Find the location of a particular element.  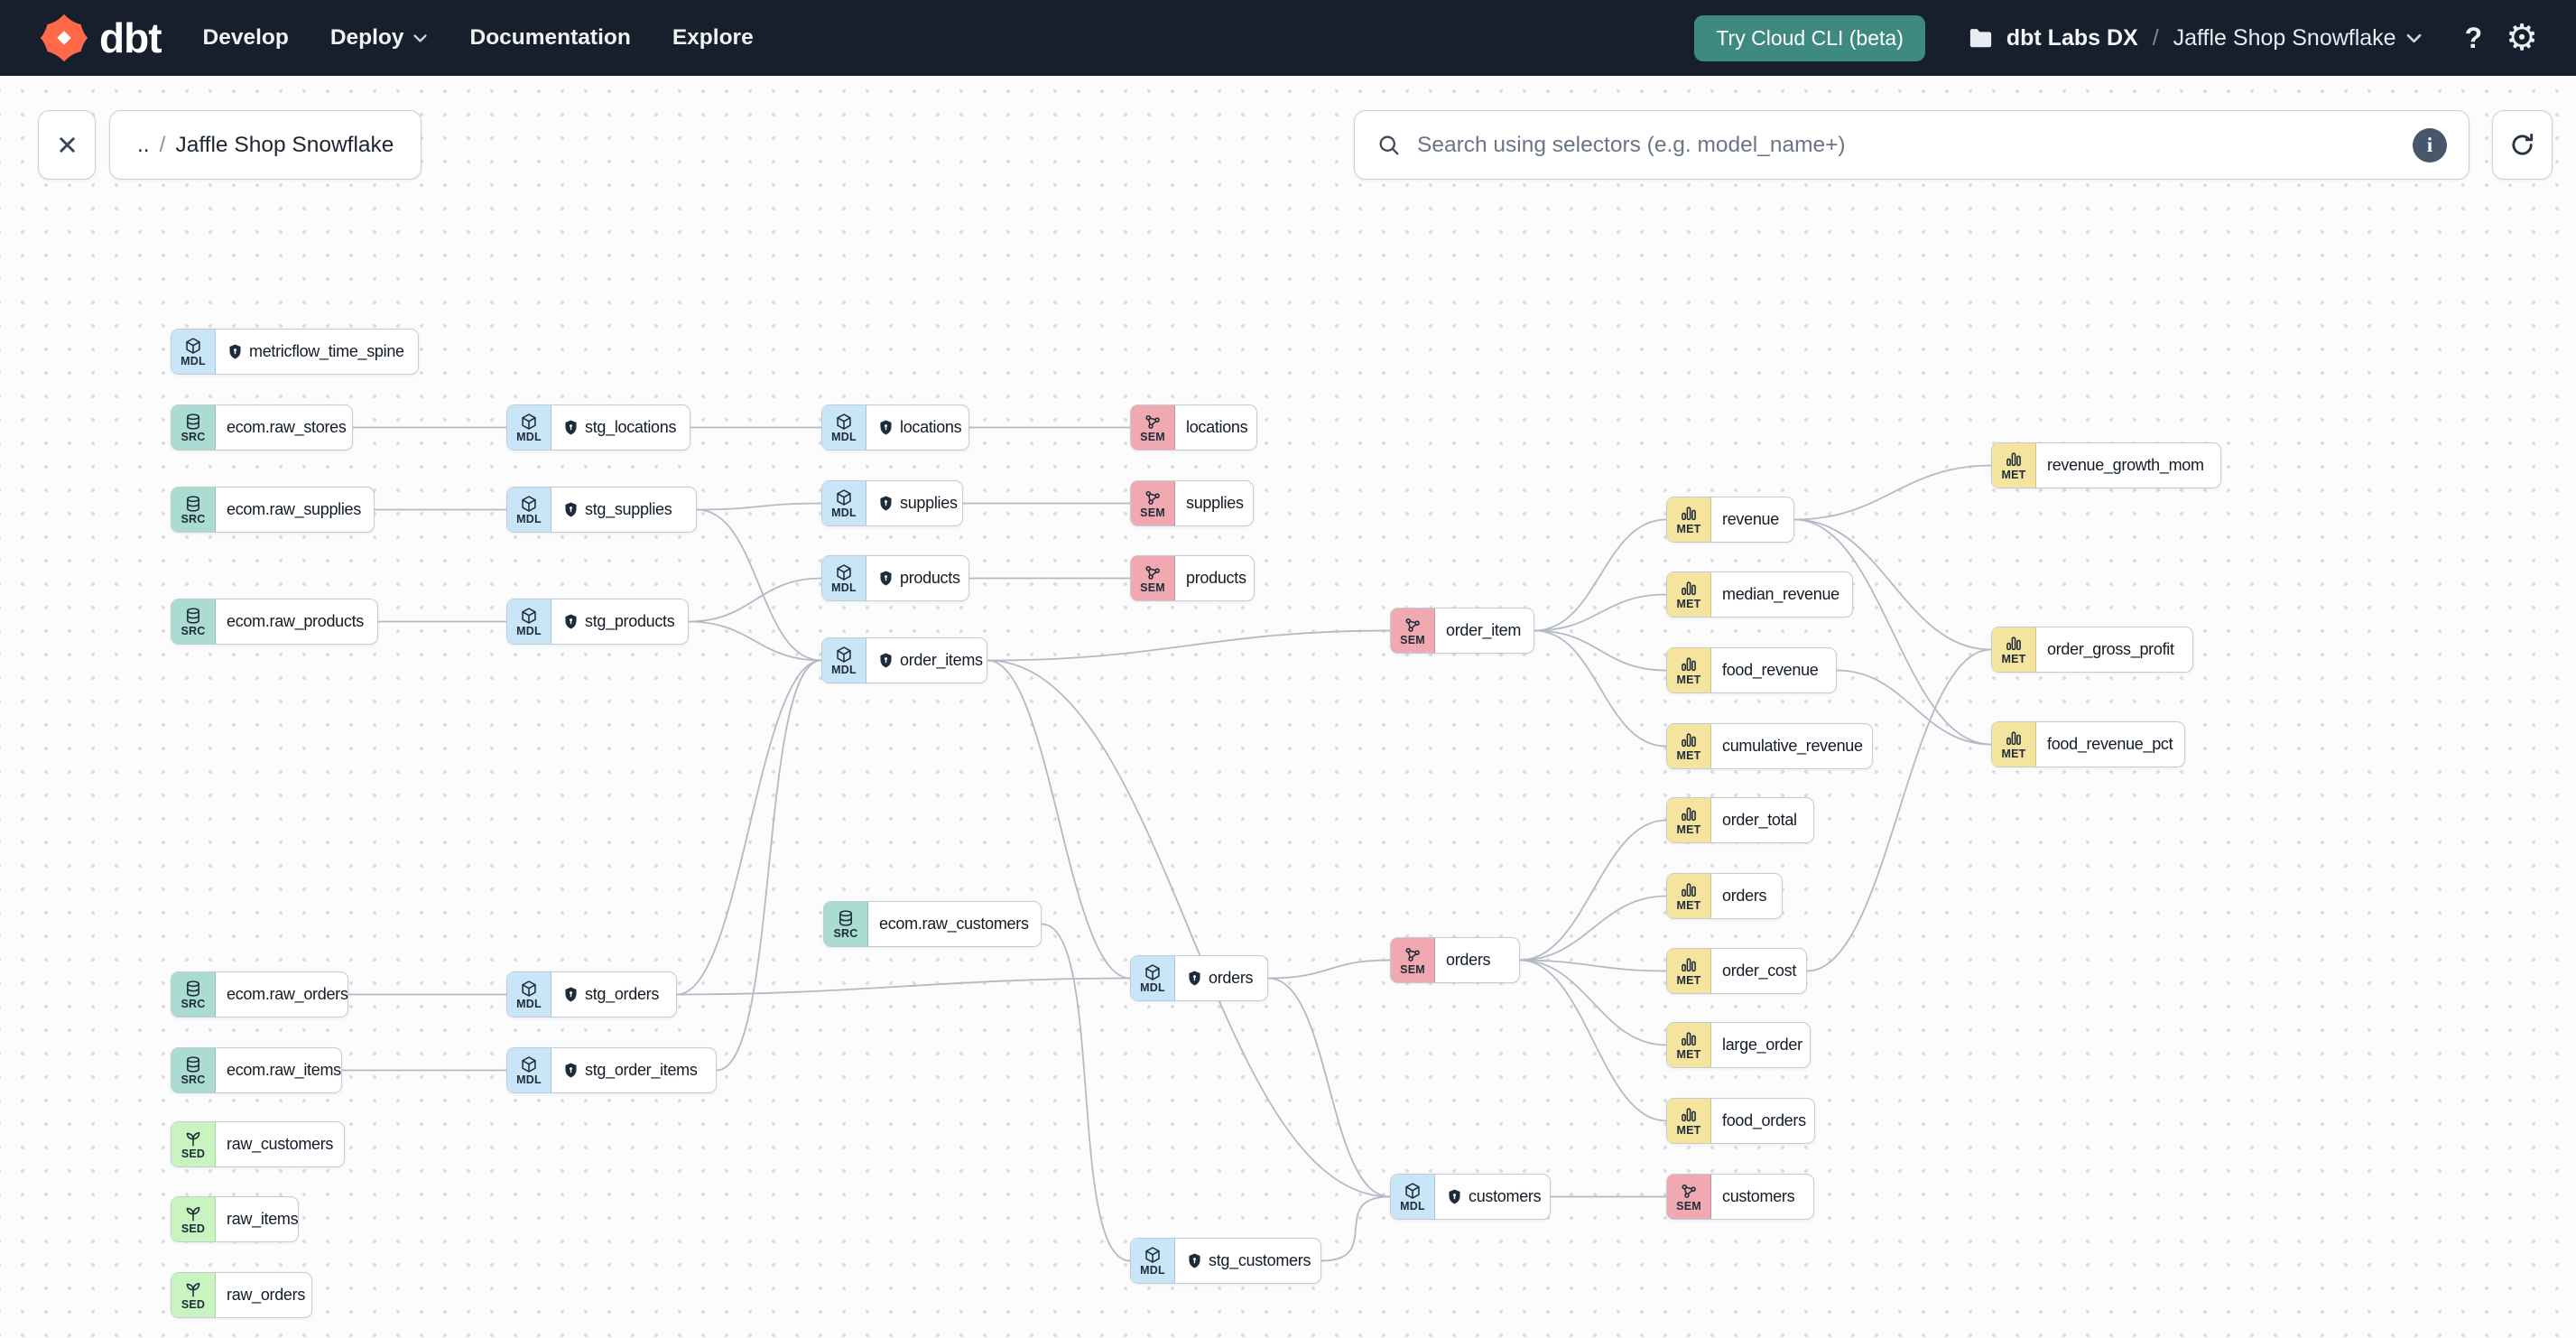

graph-node-sem_locations: SEM locations is located at coordinates (1193, 428).